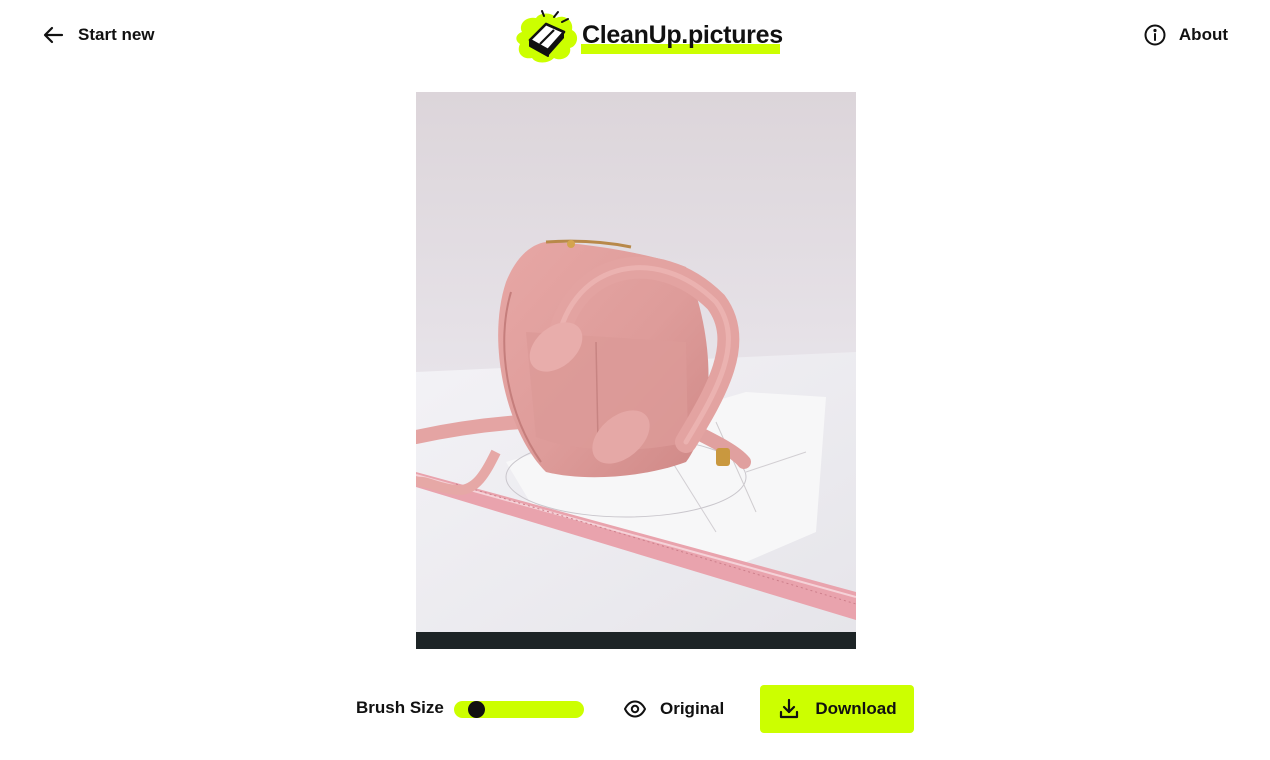 The width and height of the screenshot is (1270, 760). What do you see at coordinates (1155, 35) in the screenshot?
I see `info-circle-icon` at bounding box center [1155, 35].